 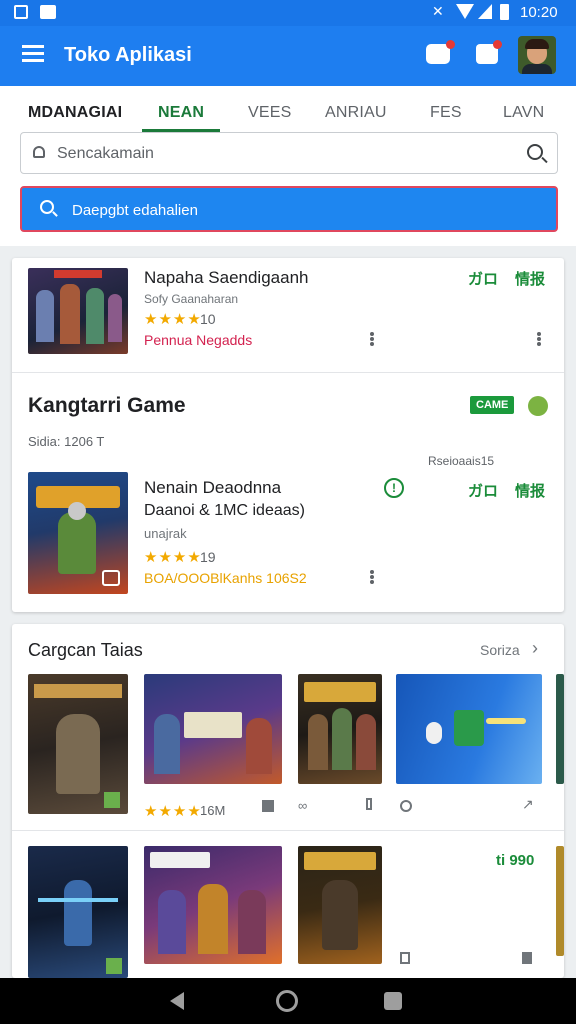 What do you see at coordinates (530, 278) in the screenshot?
I see `featured-action-secondary: 情报` at bounding box center [530, 278].